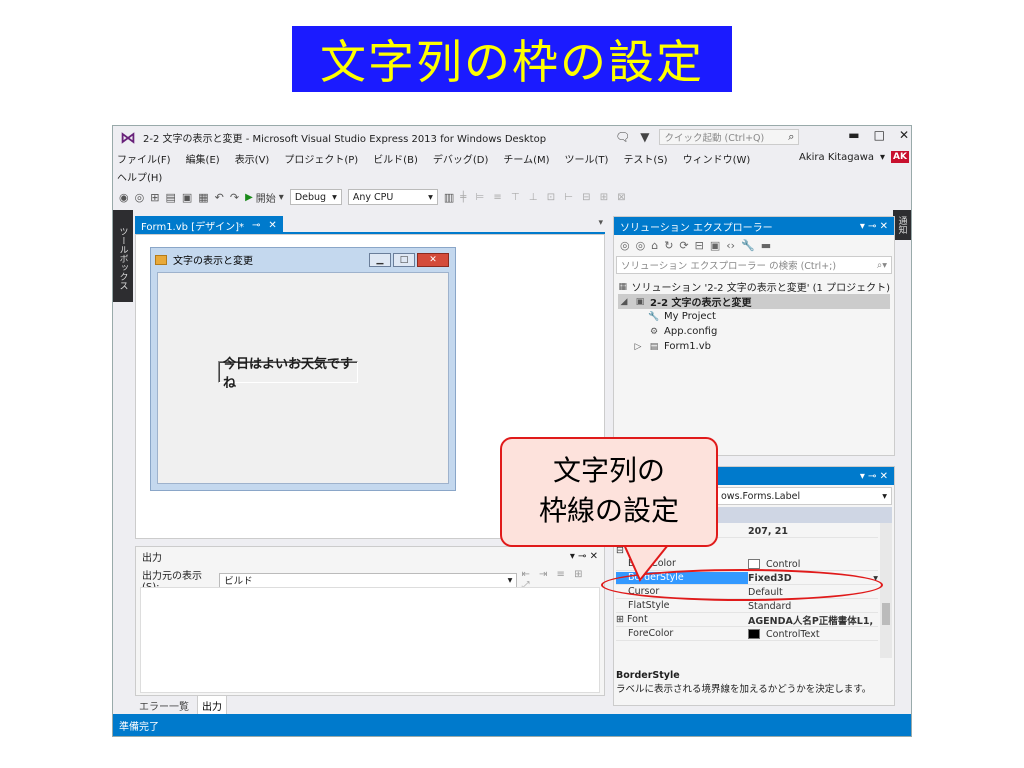  What do you see at coordinates (187, 197) in the screenshot?
I see `save-icon: ▣` at bounding box center [187, 197].